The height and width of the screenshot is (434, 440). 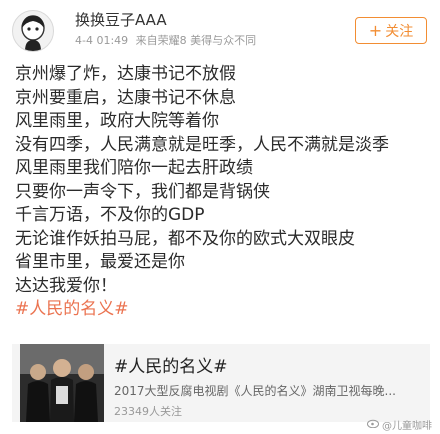 I want to click on follow-button: + 关注, so click(x=391, y=30).